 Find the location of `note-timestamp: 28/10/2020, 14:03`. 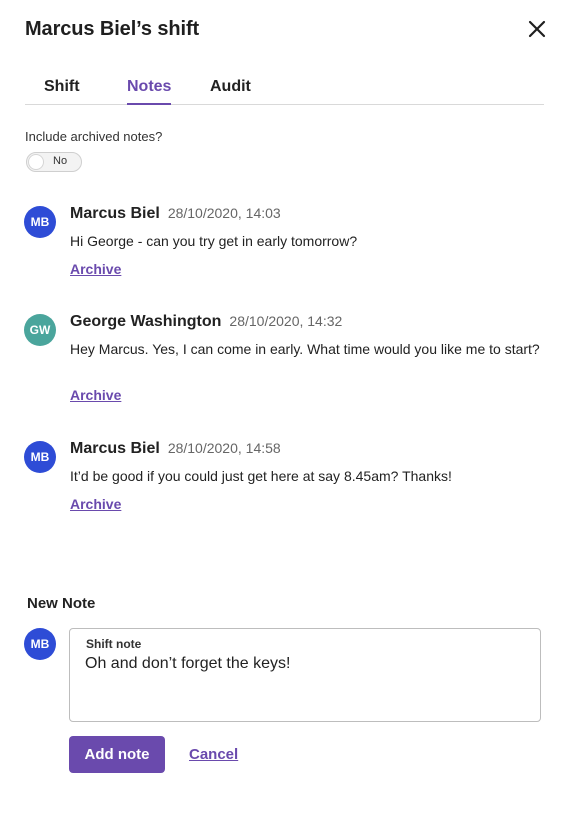

note-timestamp: 28/10/2020, 14:03 is located at coordinates (224, 213).